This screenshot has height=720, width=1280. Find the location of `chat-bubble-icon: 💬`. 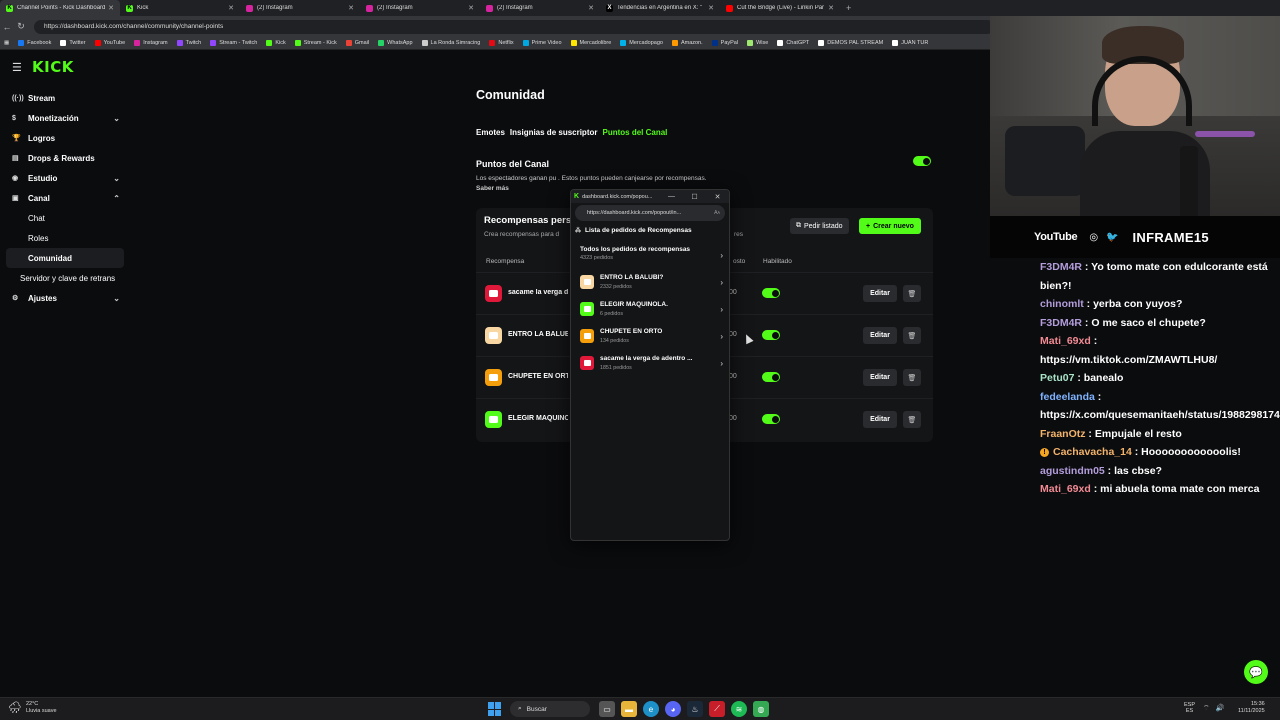

chat-bubble-icon: 💬 is located at coordinates (1256, 672).